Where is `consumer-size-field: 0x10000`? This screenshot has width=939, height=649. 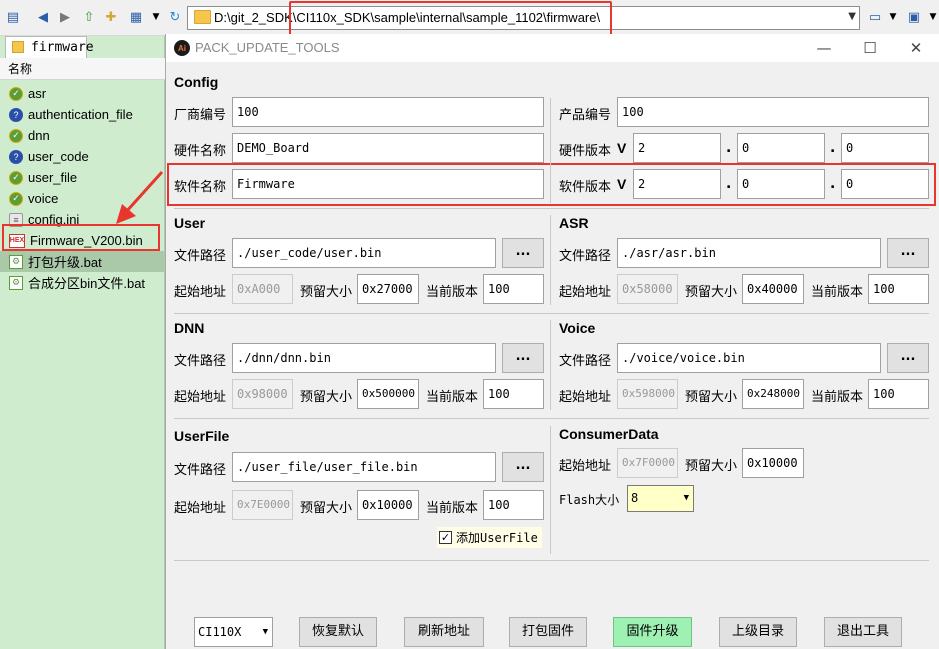 consumer-size-field: 0x10000 is located at coordinates (773, 463).